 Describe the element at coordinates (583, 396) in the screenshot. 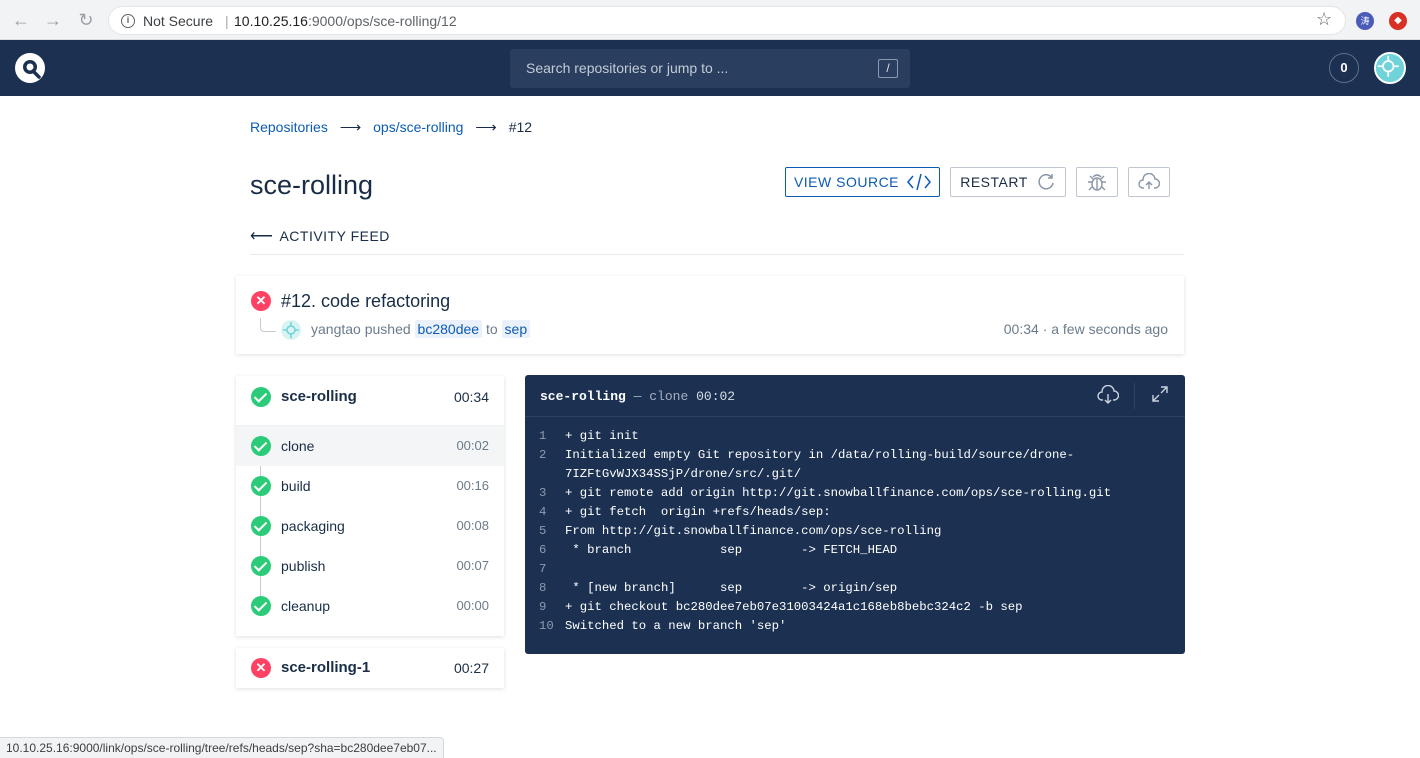

I see `log-stage-name: sce-rolling` at that location.